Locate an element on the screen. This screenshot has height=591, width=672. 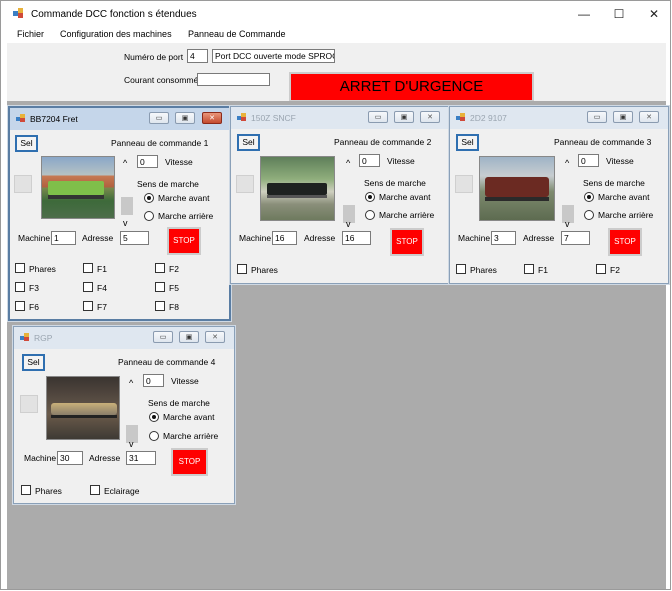
title-bar: Commande DCC fonction s étendues — ☐ ✕ is located at coordinates (335, 14).